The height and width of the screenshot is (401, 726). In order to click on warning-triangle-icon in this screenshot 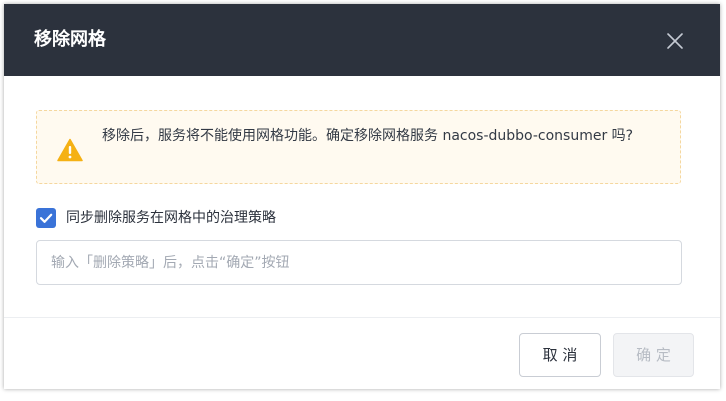, I will do `click(70, 150)`.